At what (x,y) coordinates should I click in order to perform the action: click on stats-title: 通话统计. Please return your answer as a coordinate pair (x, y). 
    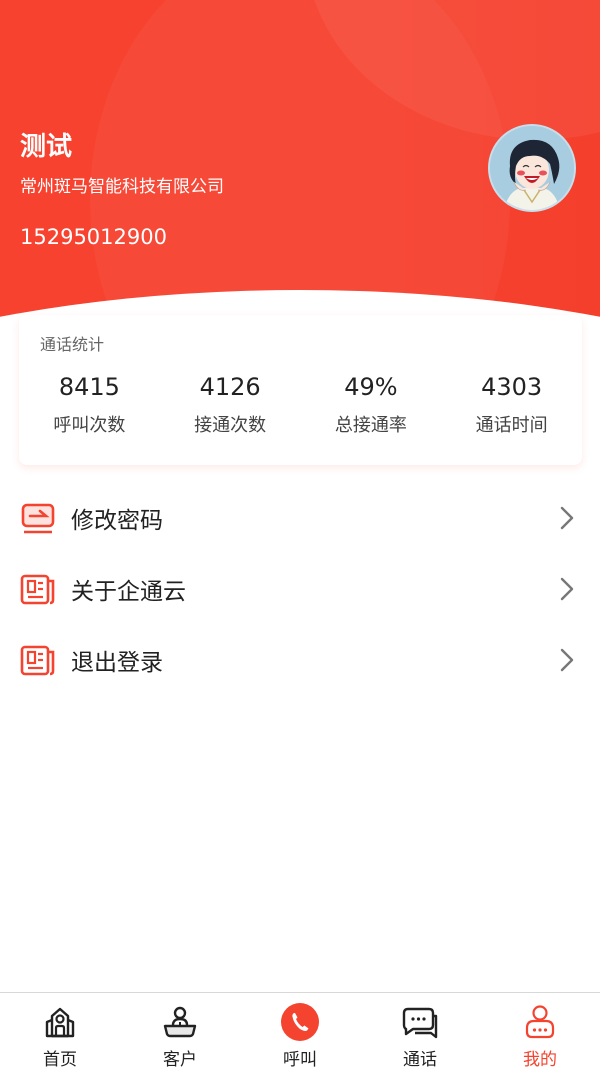
    Looking at the image, I should click on (72, 344).